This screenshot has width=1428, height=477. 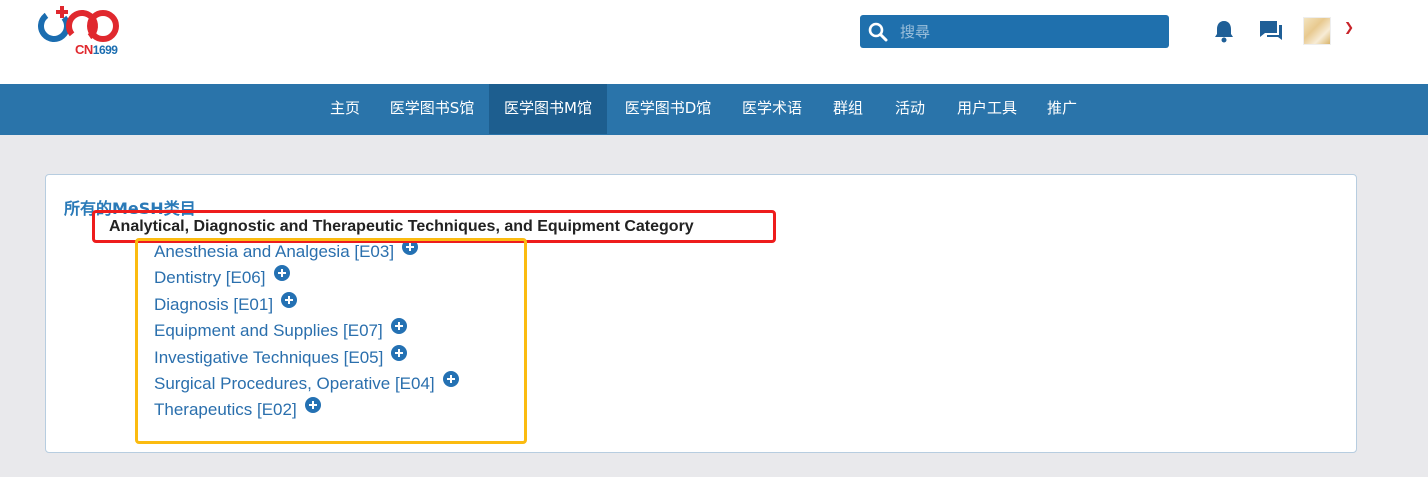 What do you see at coordinates (1271, 31) in the screenshot?
I see `messages-icon` at bounding box center [1271, 31].